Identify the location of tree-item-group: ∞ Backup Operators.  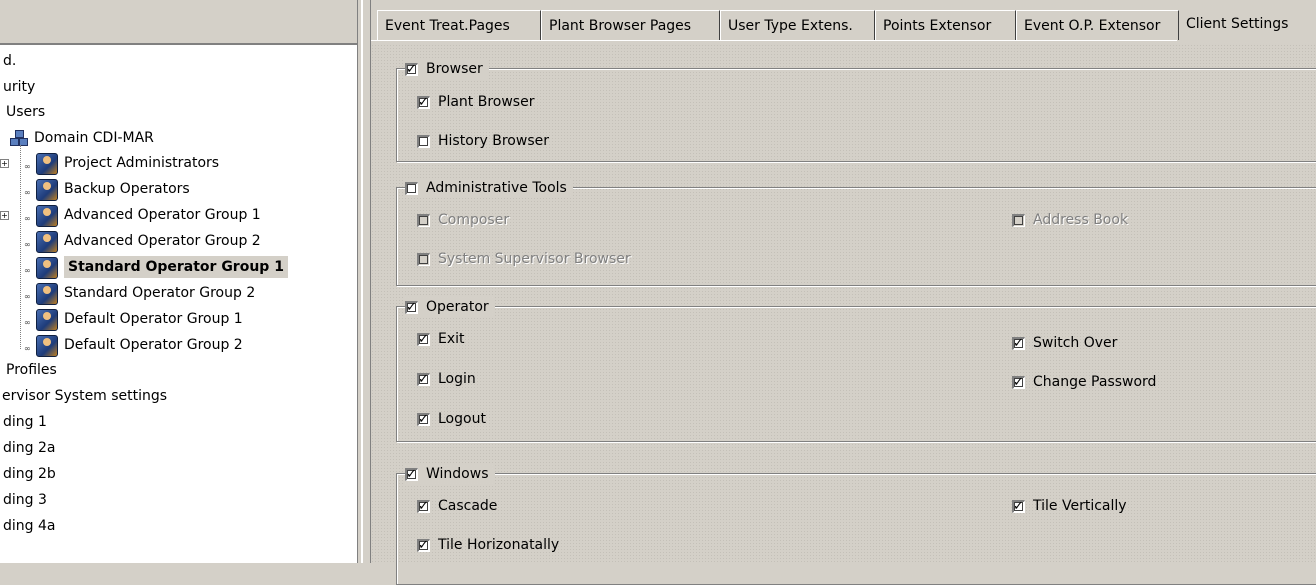
(107, 189).